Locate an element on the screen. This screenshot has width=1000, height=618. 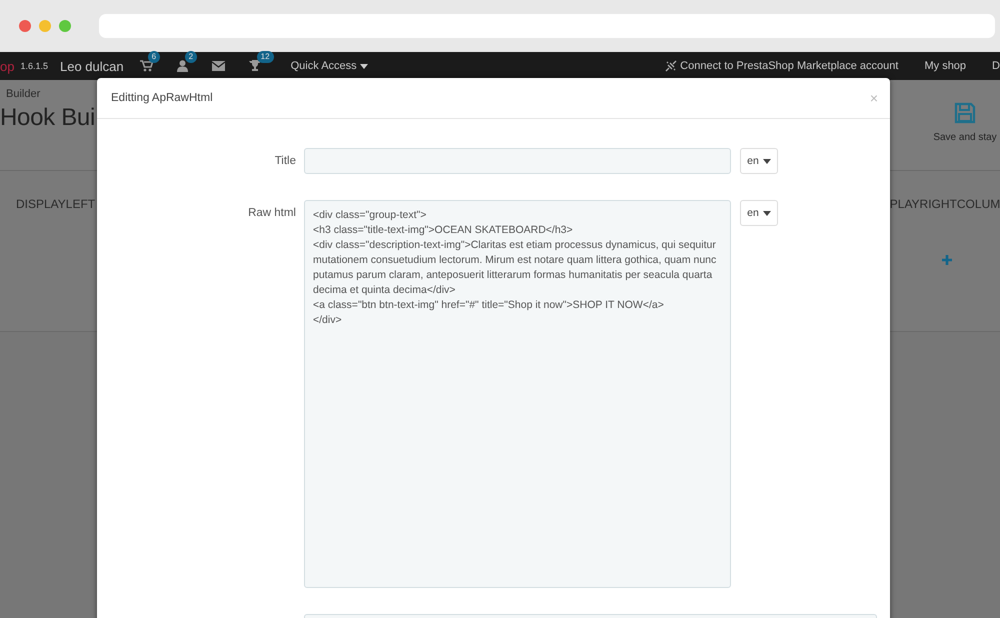
notification-badge: 2 is located at coordinates (191, 57).